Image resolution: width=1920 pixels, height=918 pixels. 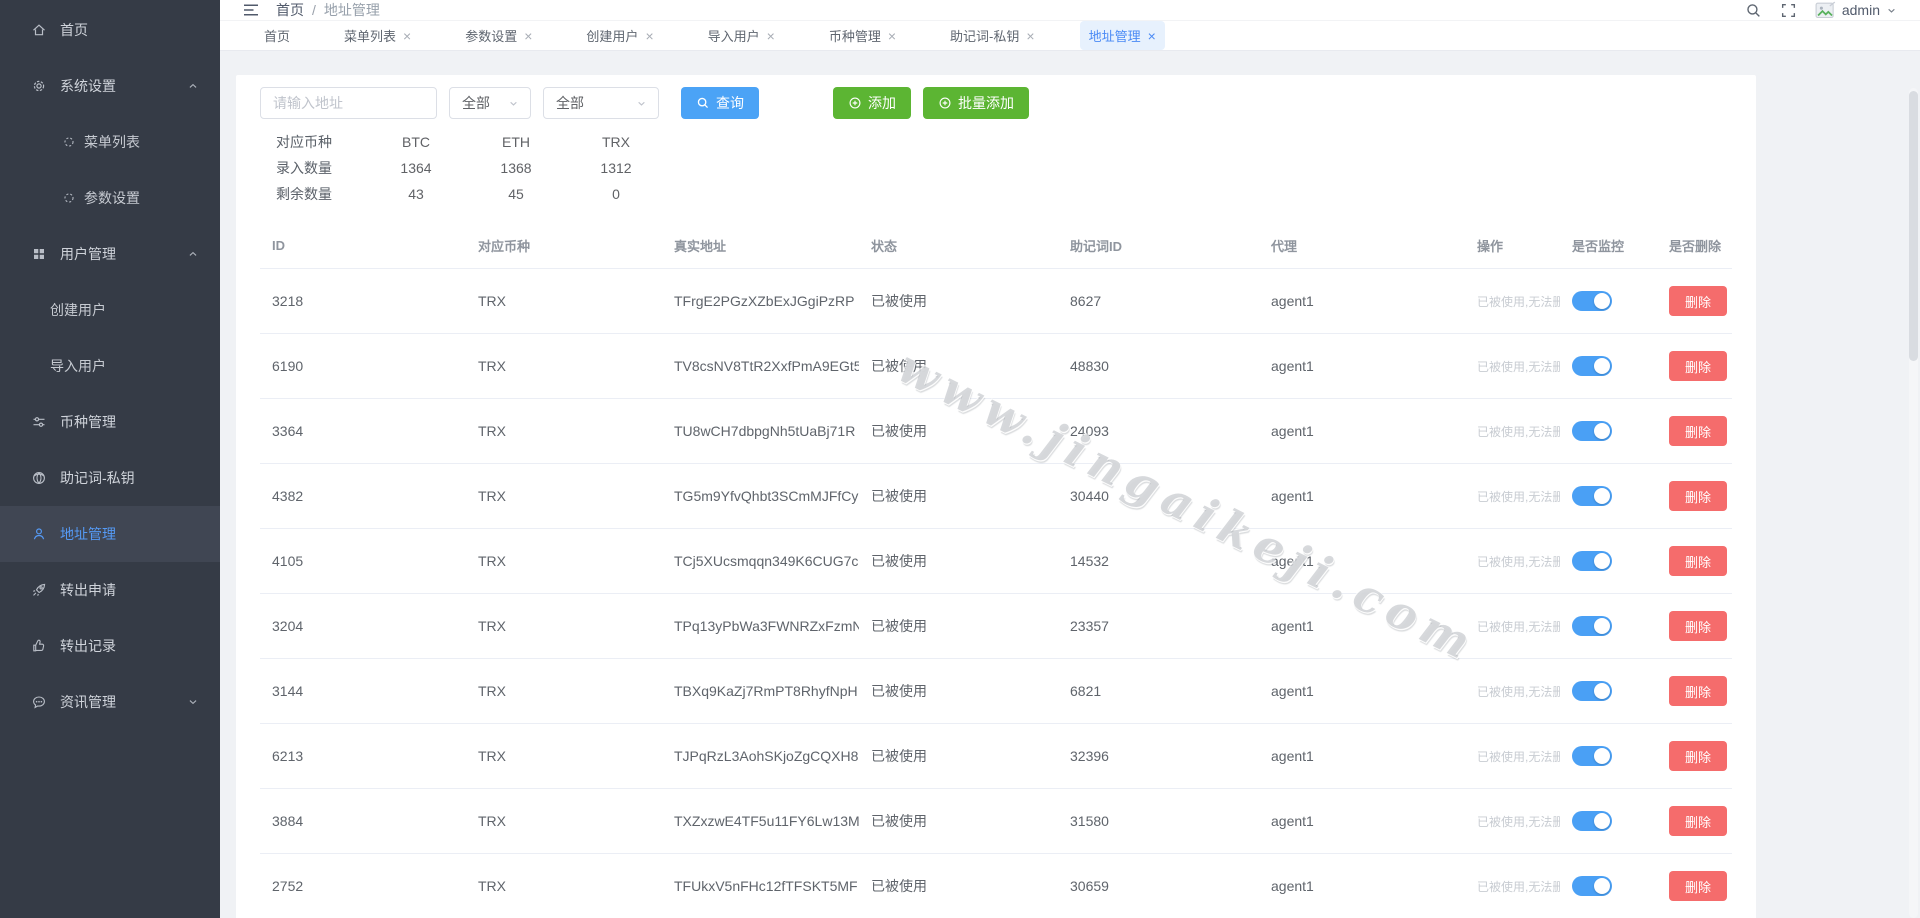 I want to click on breadcrumb-home: 首页, so click(x=290, y=10).